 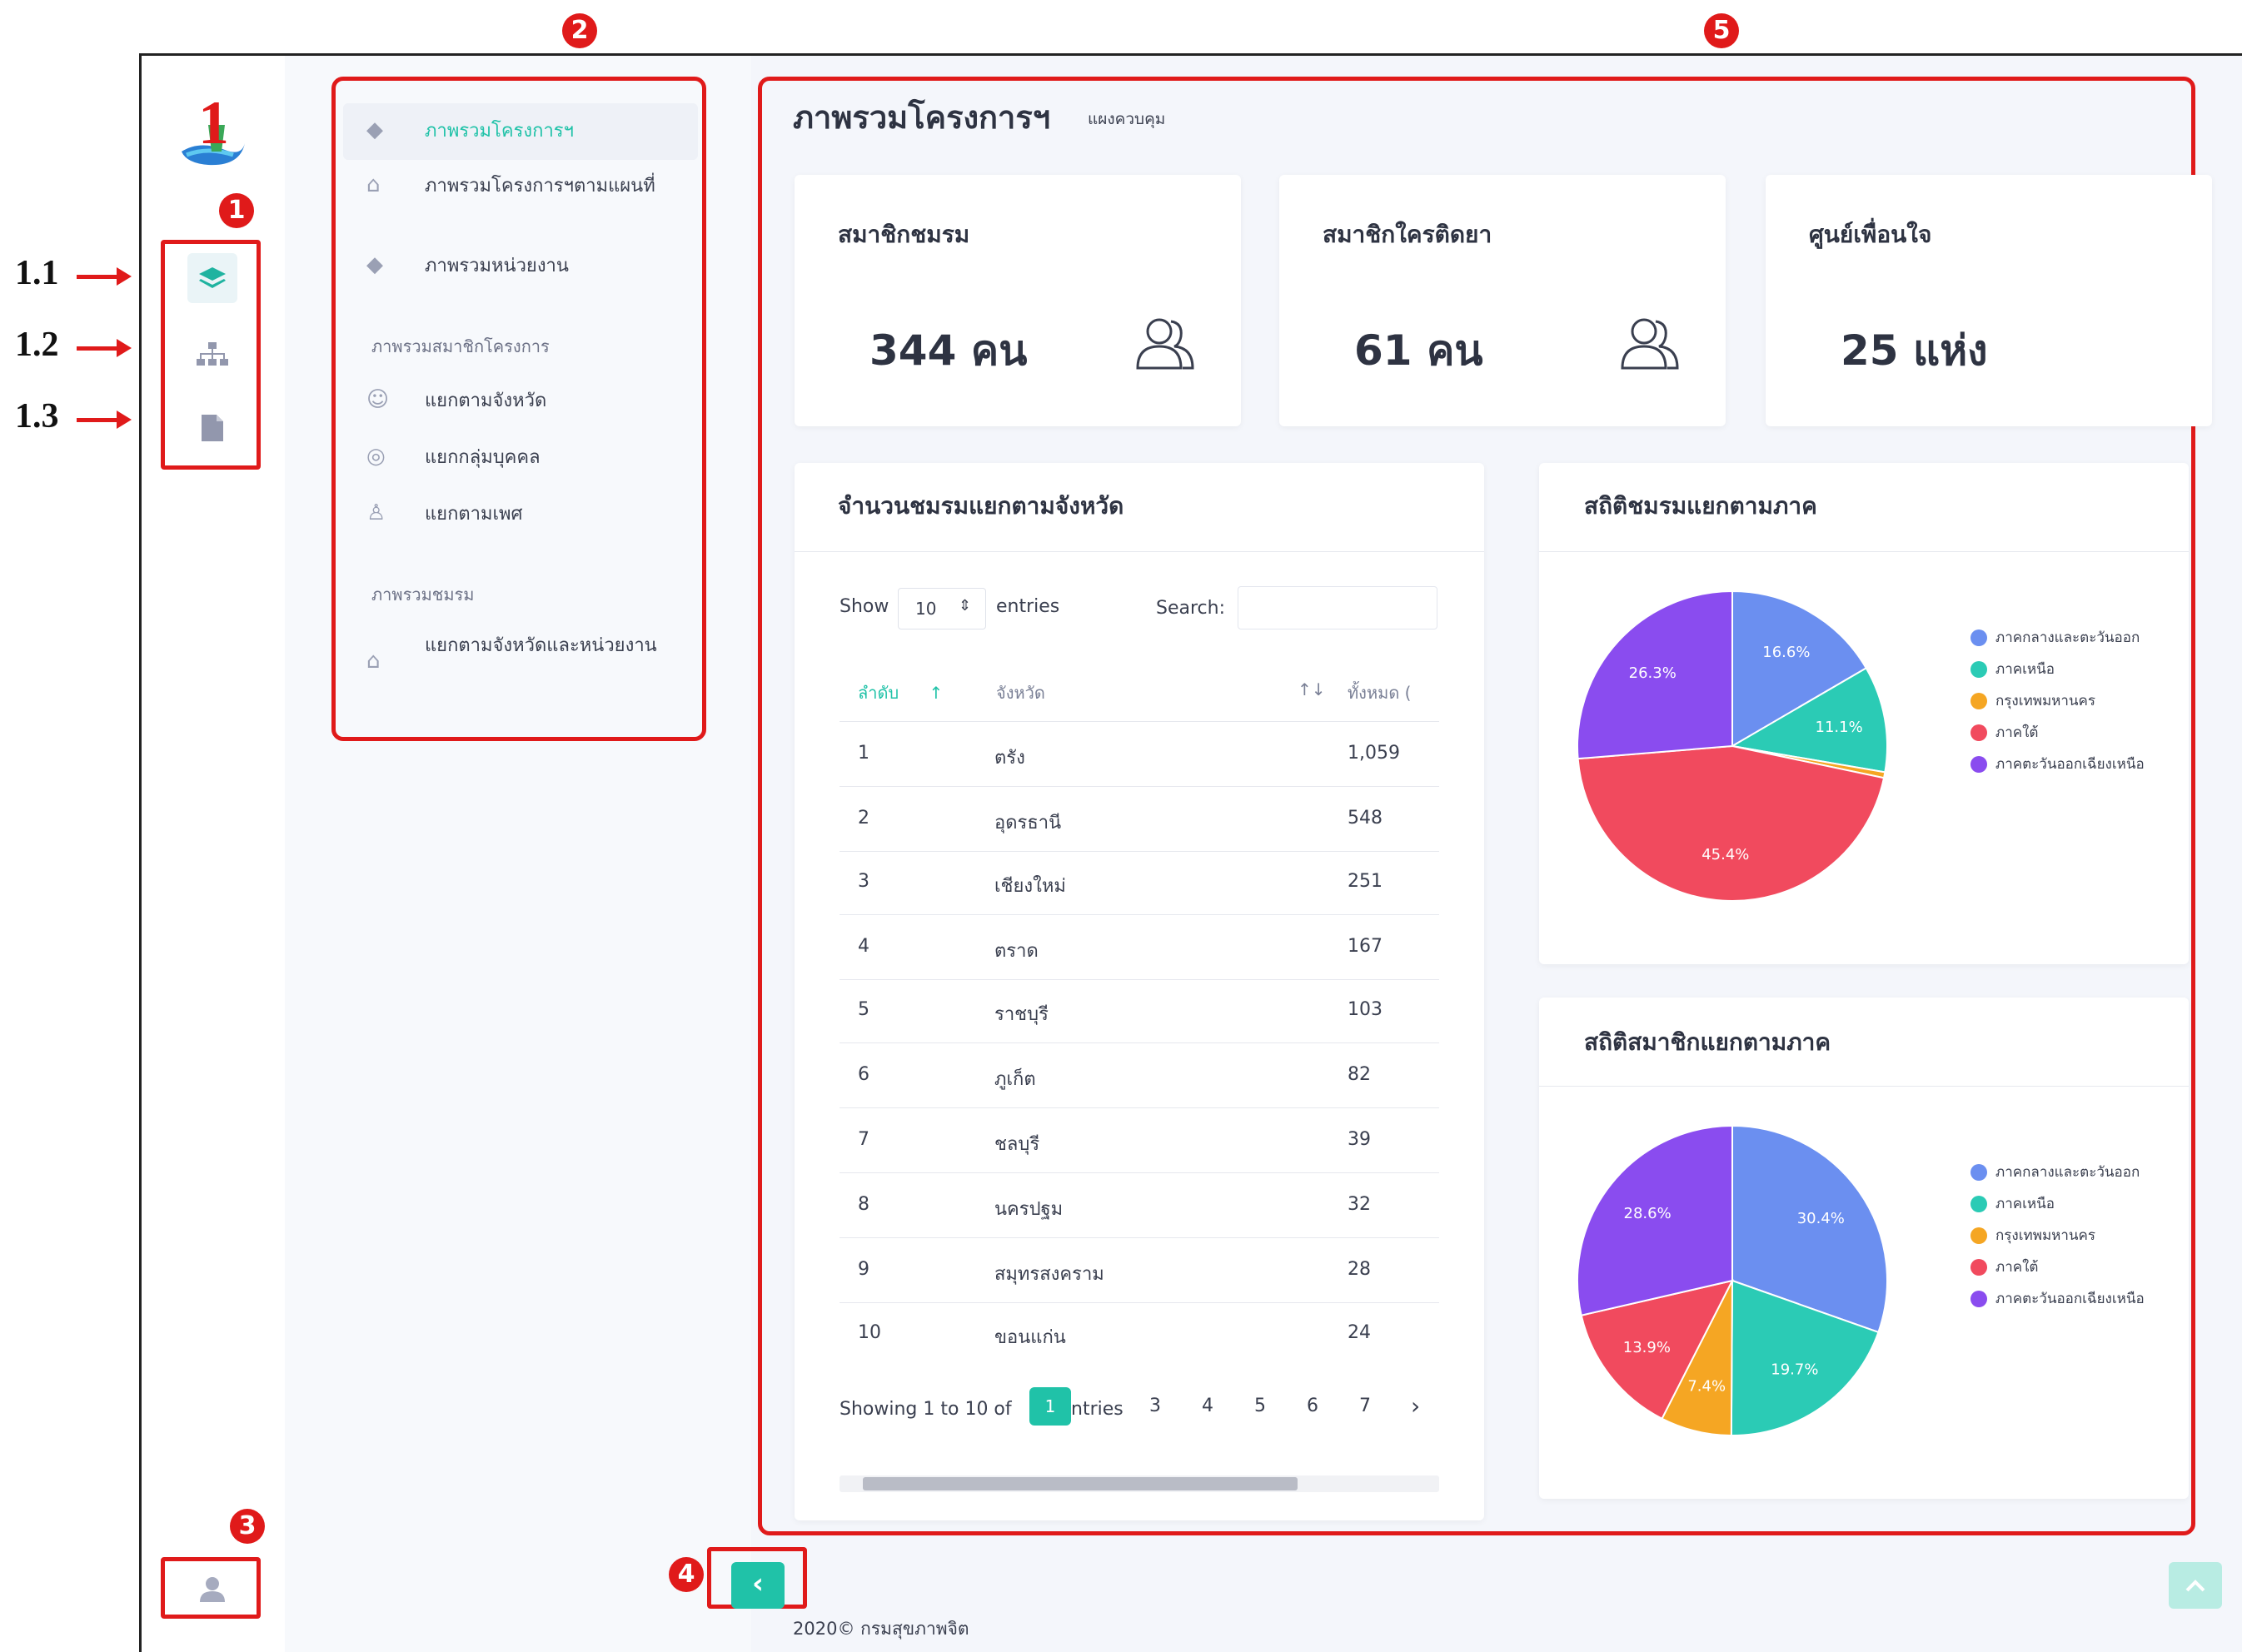 What do you see at coordinates (1415, 1406) in the screenshot?
I see `next-page-button: ›` at bounding box center [1415, 1406].